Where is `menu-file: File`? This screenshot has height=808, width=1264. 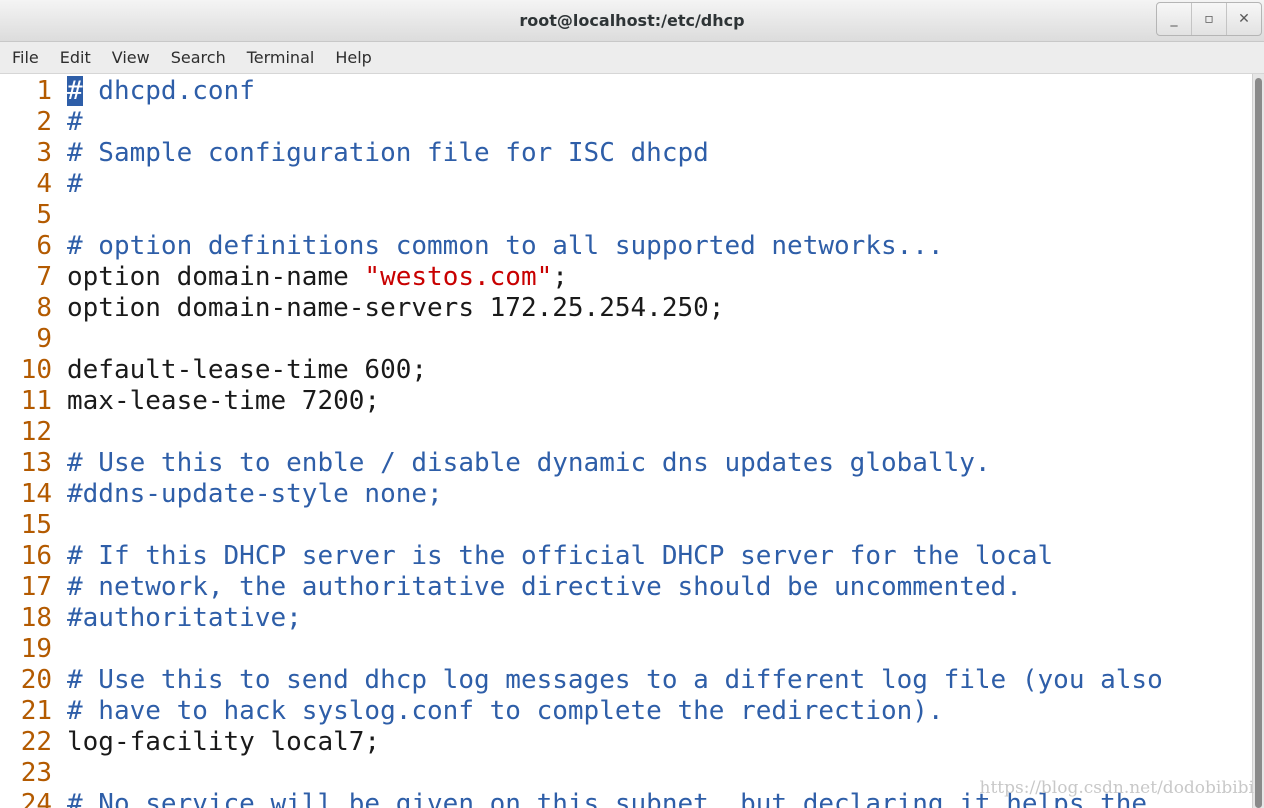
menu-file: File is located at coordinates (25, 57).